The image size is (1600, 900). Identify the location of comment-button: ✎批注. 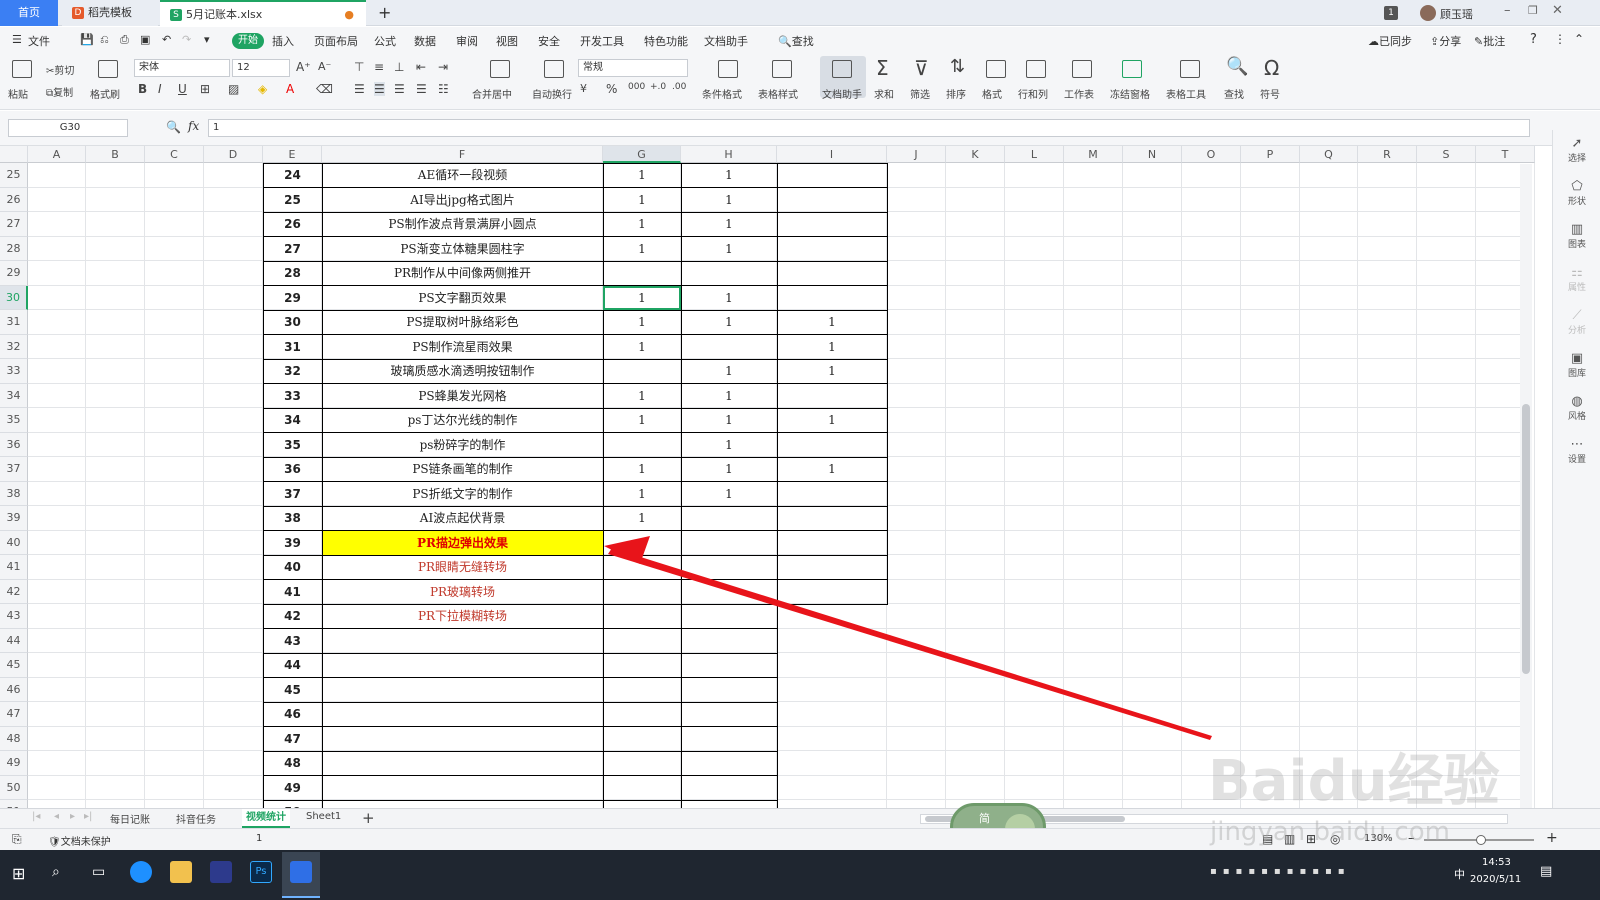
(1489, 41).